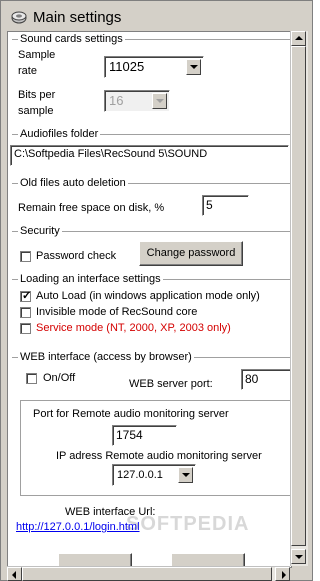 The height and width of the screenshot is (581, 320). What do you see at coordinates (37, 95) in the screenshot?
I see `bits-per-sample-label: Bits per` at bounding box center [37, 95].